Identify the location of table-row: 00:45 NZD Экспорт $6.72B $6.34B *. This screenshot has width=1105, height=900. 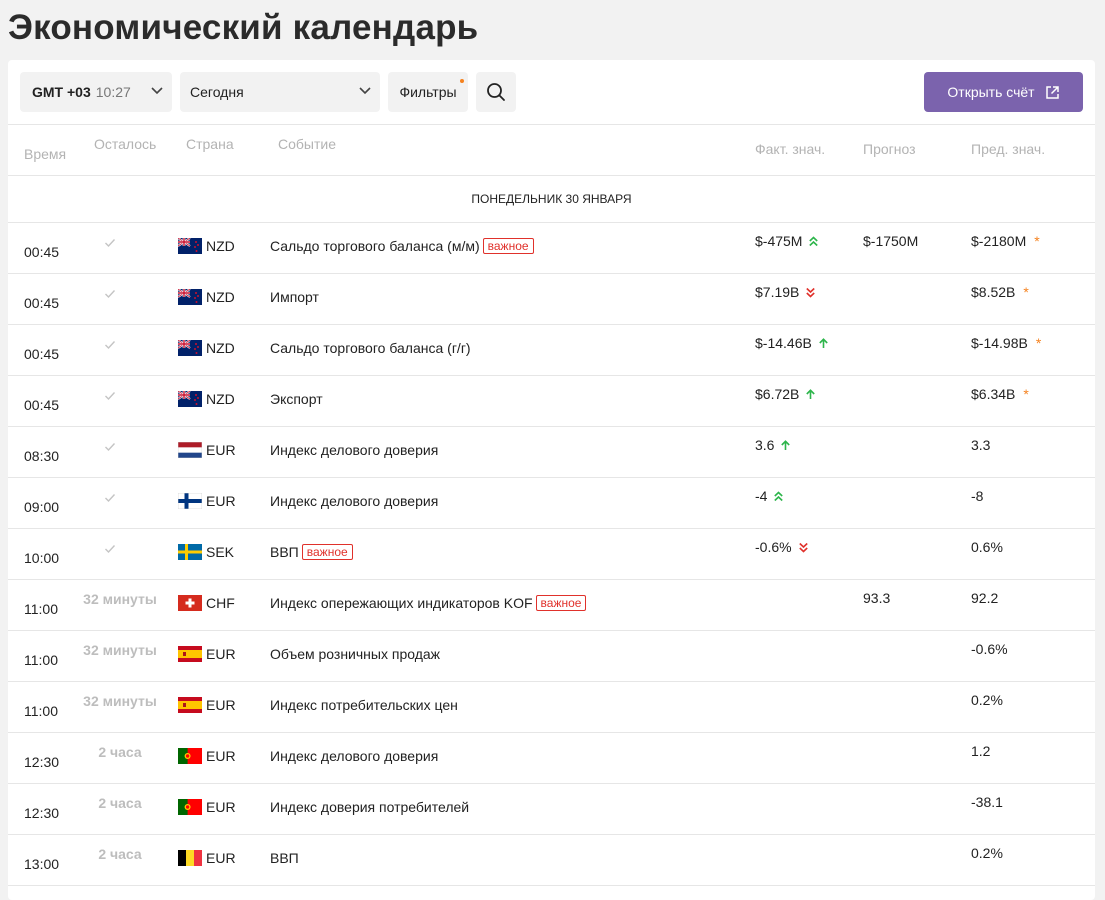
(551, 401).